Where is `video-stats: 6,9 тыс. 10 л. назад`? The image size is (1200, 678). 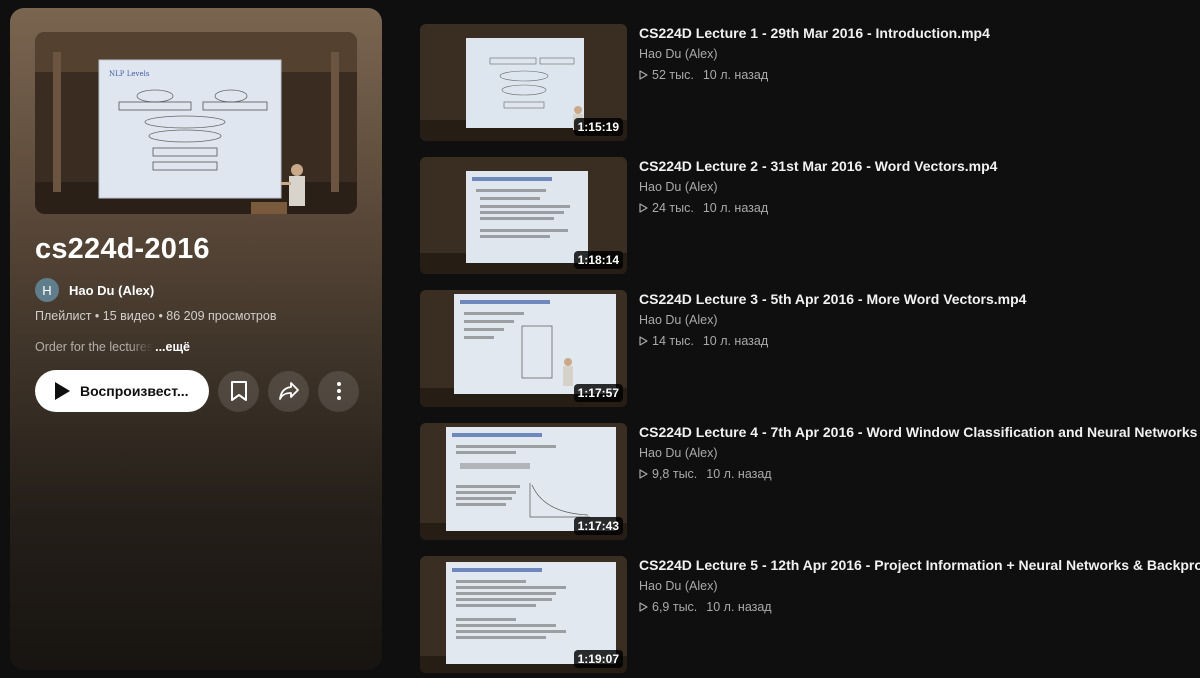
video-stats: 6,9 тыс. 10 л. назад is located at coordinates (705, 607).